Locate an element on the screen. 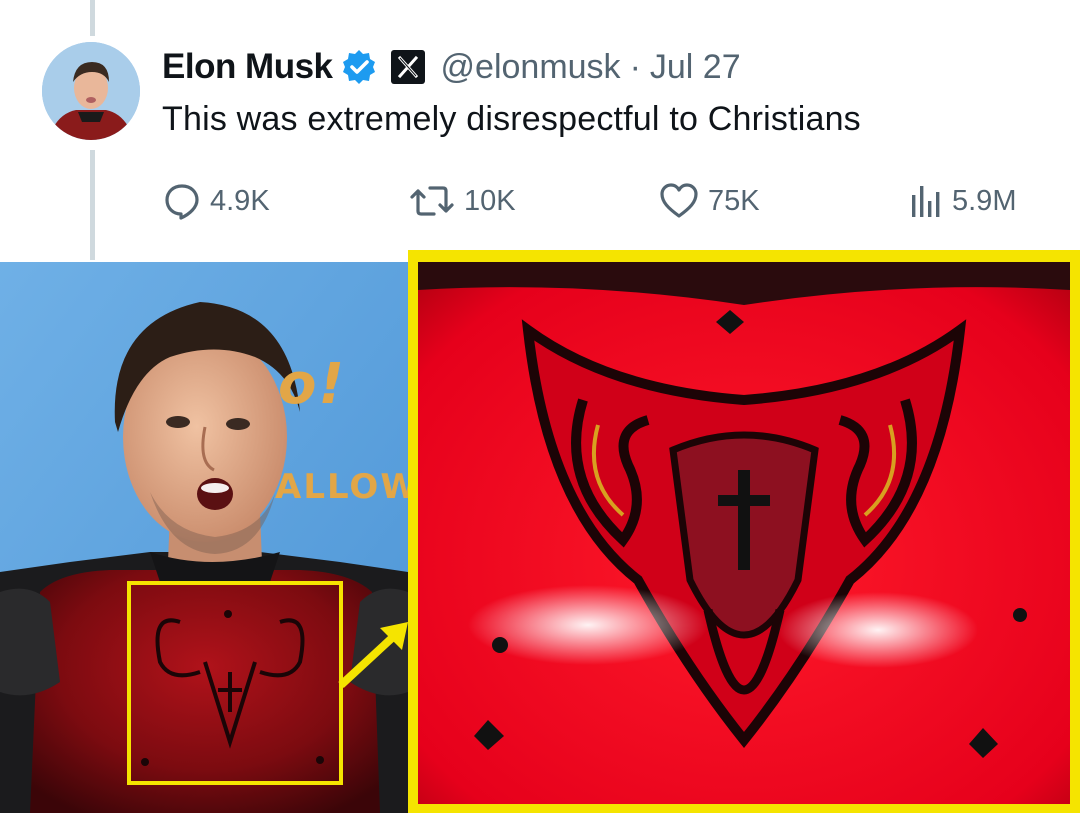 This screenshot has width=1080, height=813. author-handle: @elonmusk is located at coordinates (531, 67).